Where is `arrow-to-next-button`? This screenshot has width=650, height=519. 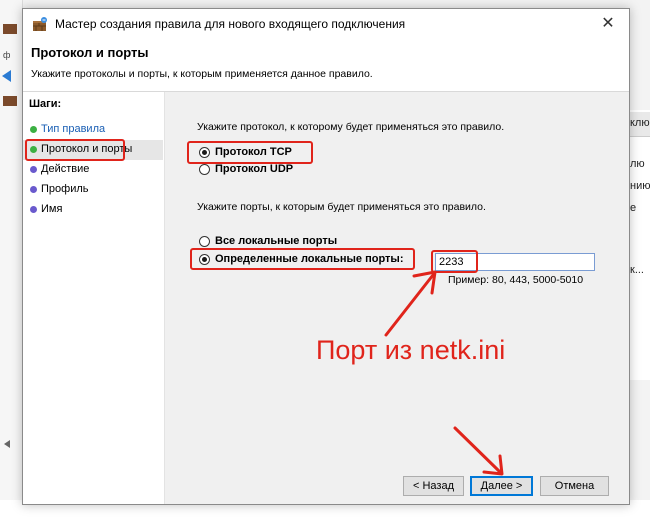
arrow-to-next-button is located at coordinates (478, 451).